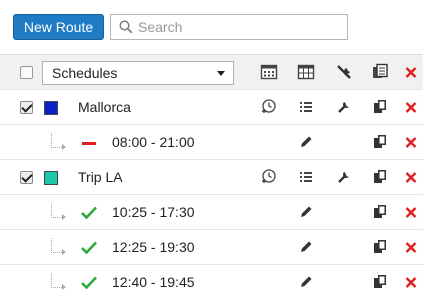 The width and height of the screenshot is (423, 300). Describe the element at coordinates (104, 107) in the screenshot. I see `group-name: Mallorca` at that location.